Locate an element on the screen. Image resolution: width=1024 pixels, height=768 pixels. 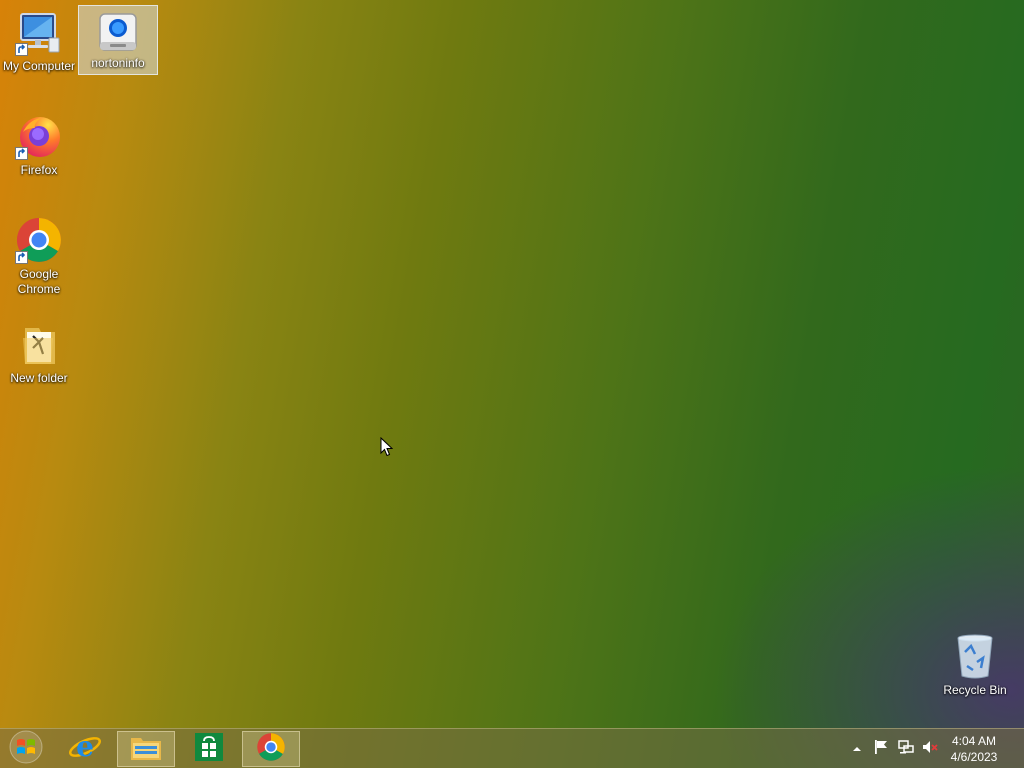
action-center-button is located at coordinates (881, 748).